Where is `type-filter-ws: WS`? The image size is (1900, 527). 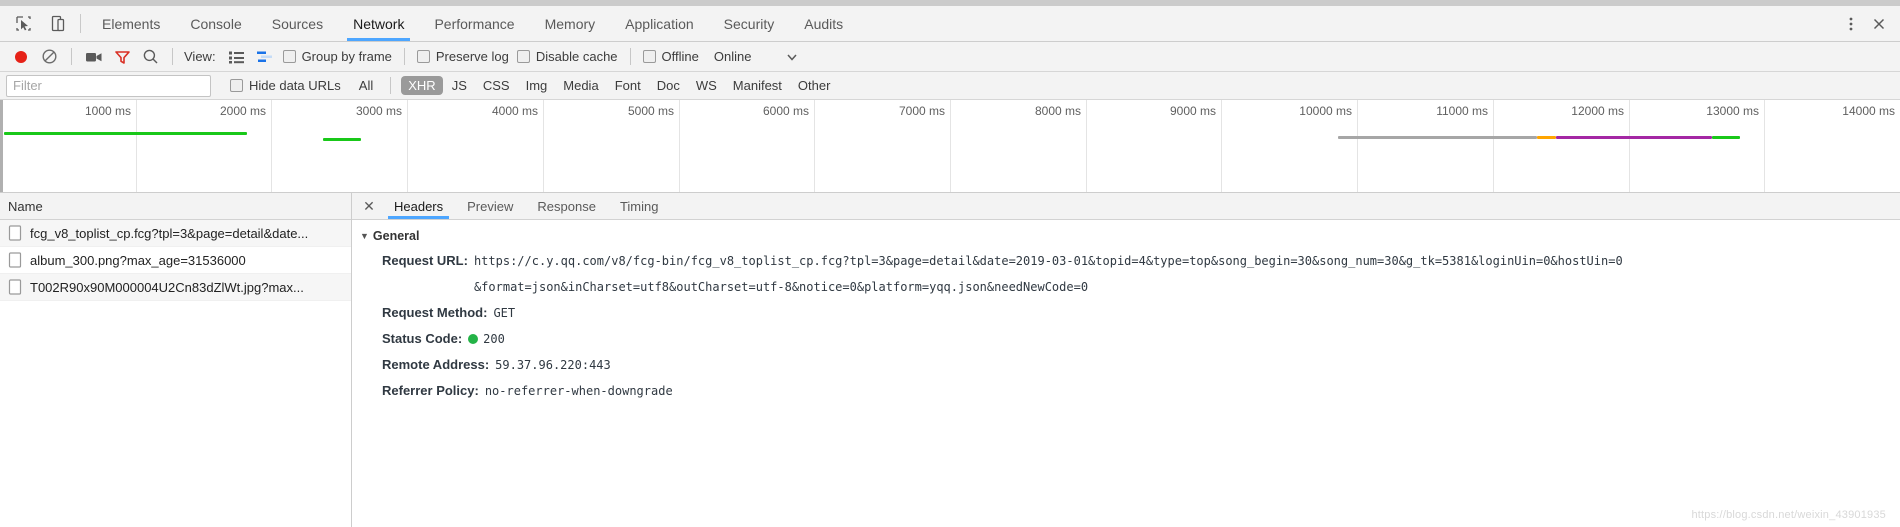
type-filter-ws: WS is located at coordinates (706, 85).